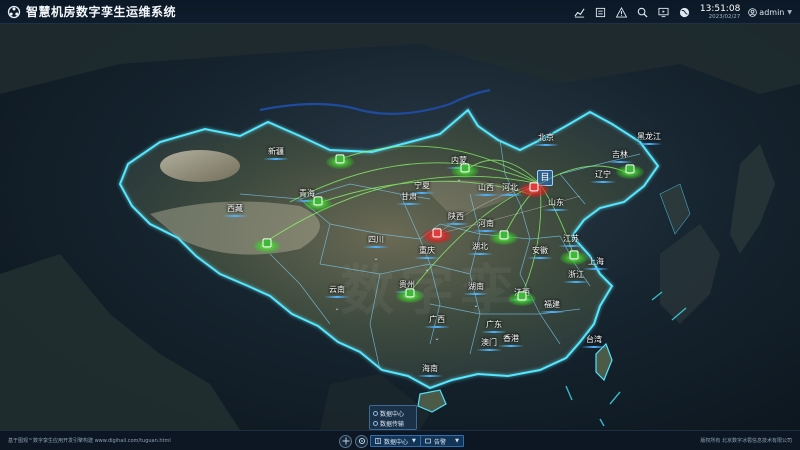 This screenshot has width=800, height=450. Describe the element at coordinates (540, 252) in the screenshot. I see `province-label: 安徽` at that location.